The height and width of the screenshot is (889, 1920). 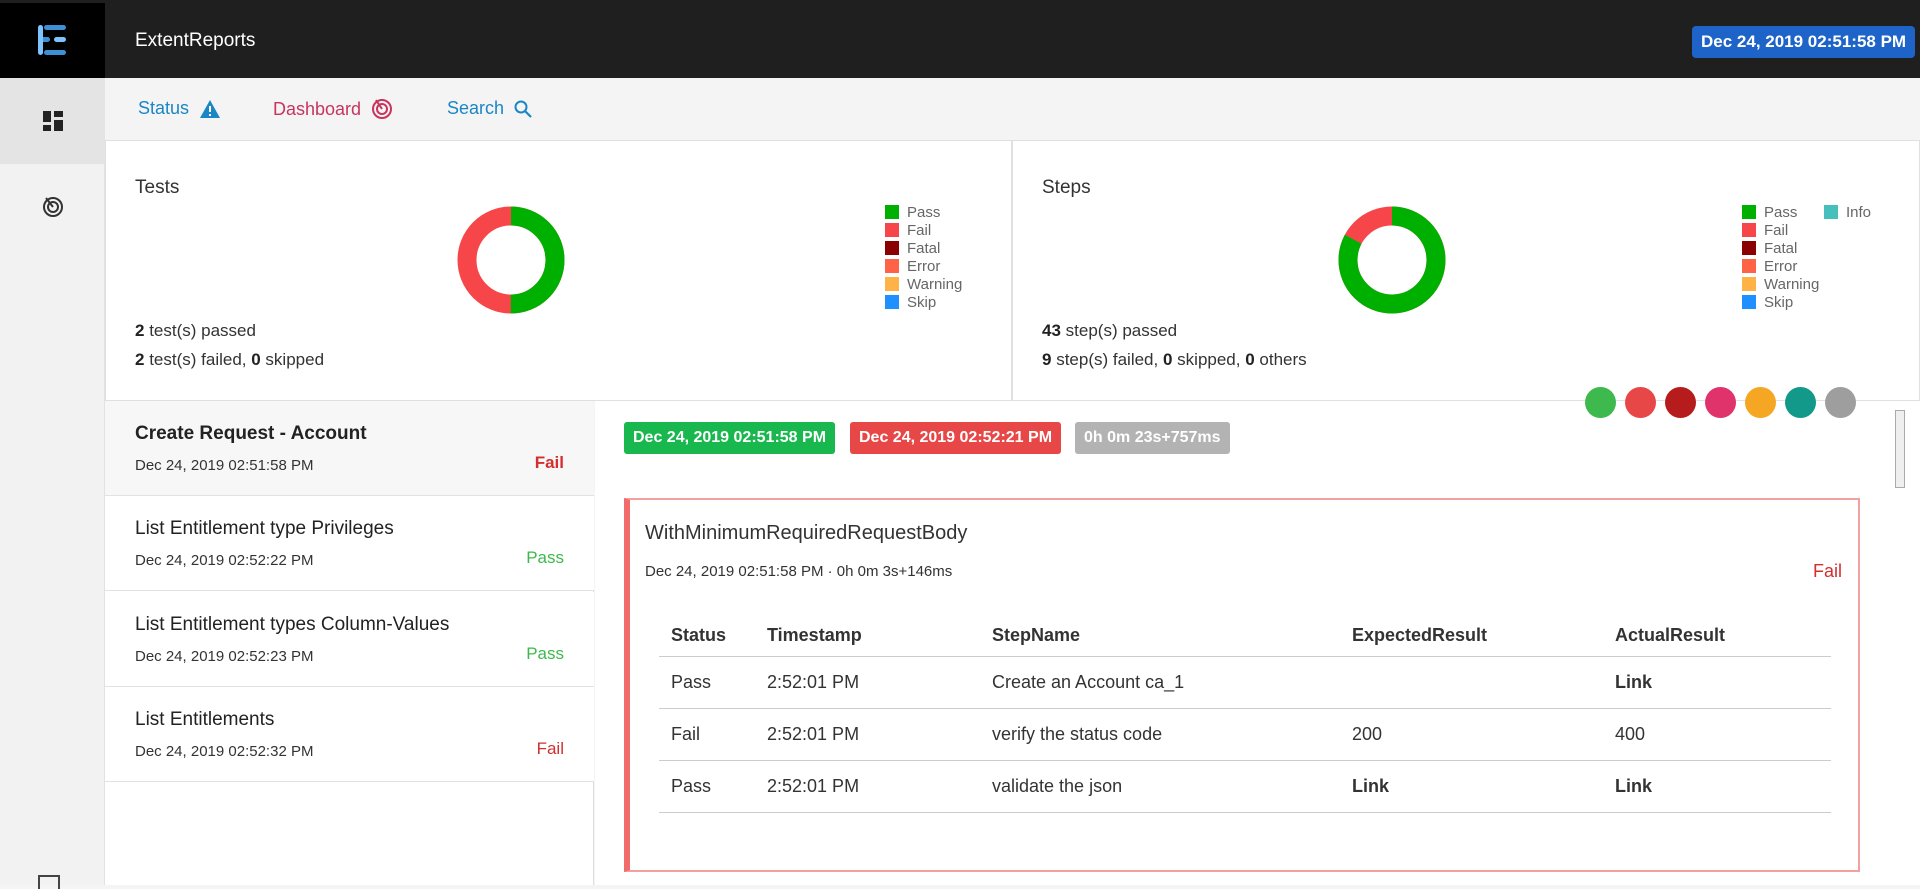 What do you see at coordinates (1160, 786) in the screenshot?
I see `step-name: validate the json` at bounding box center [1160, 786].